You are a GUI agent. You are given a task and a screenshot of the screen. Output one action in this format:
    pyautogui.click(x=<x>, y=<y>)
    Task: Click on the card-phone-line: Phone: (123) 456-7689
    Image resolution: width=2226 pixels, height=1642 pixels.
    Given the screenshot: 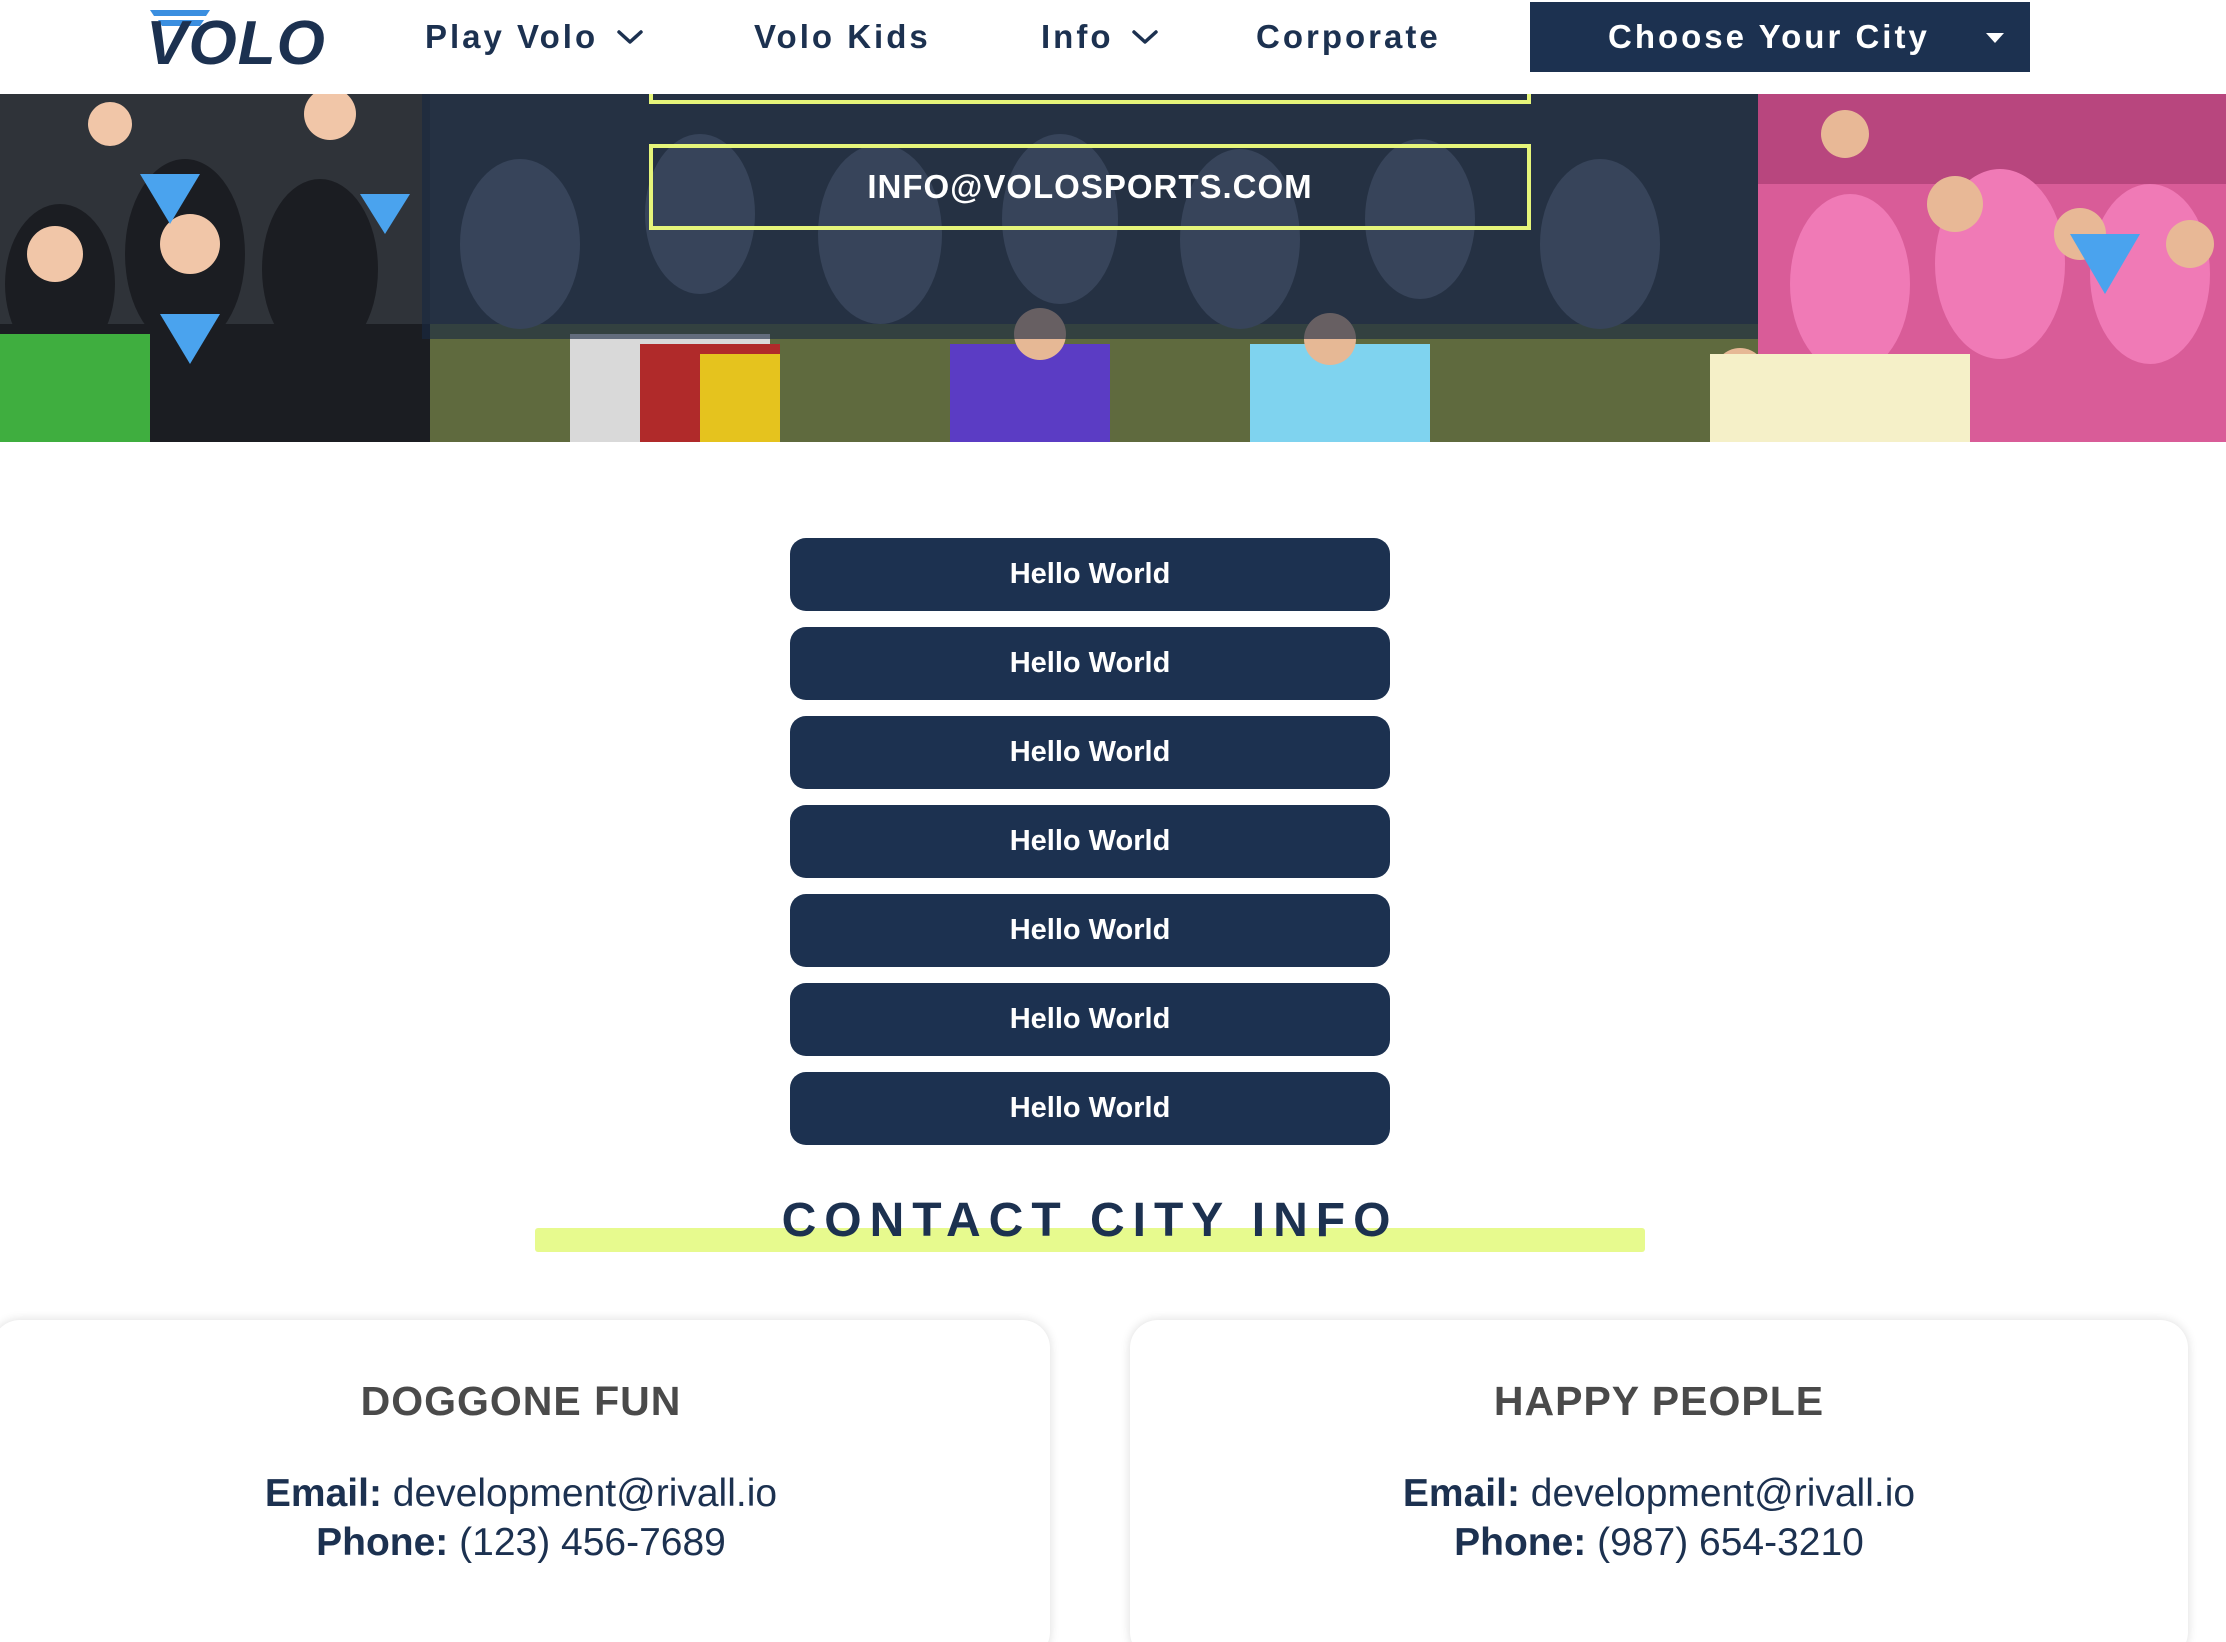 What is the action you would take?
    pyautogui.click(x=525, y=1542)
    